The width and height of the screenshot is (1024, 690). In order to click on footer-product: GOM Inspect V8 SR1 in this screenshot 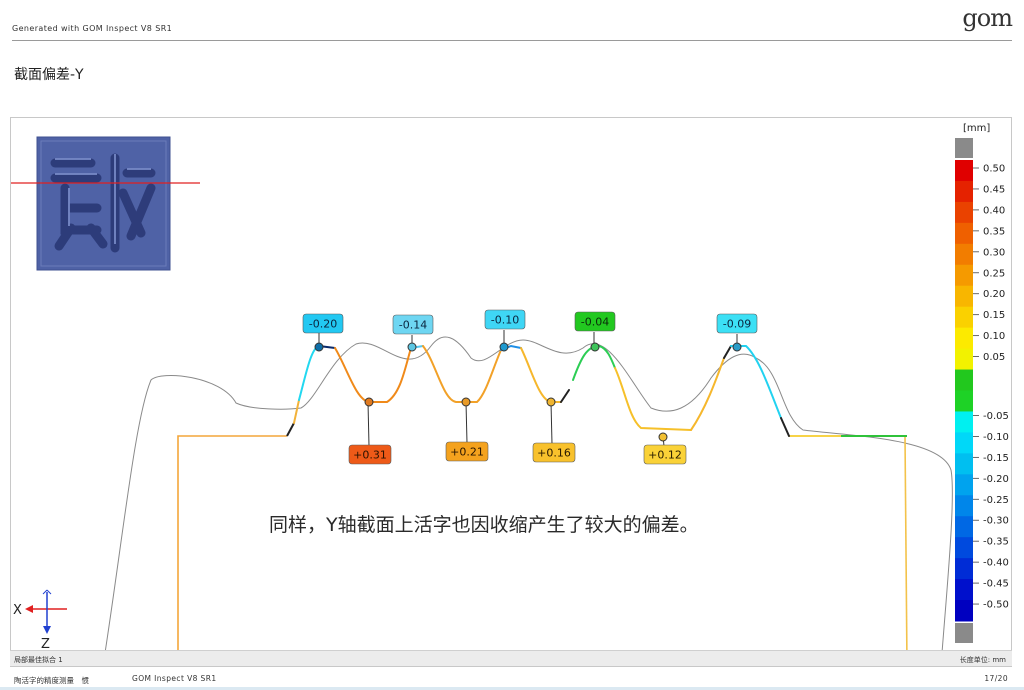, I will do `click(174, 678)`.